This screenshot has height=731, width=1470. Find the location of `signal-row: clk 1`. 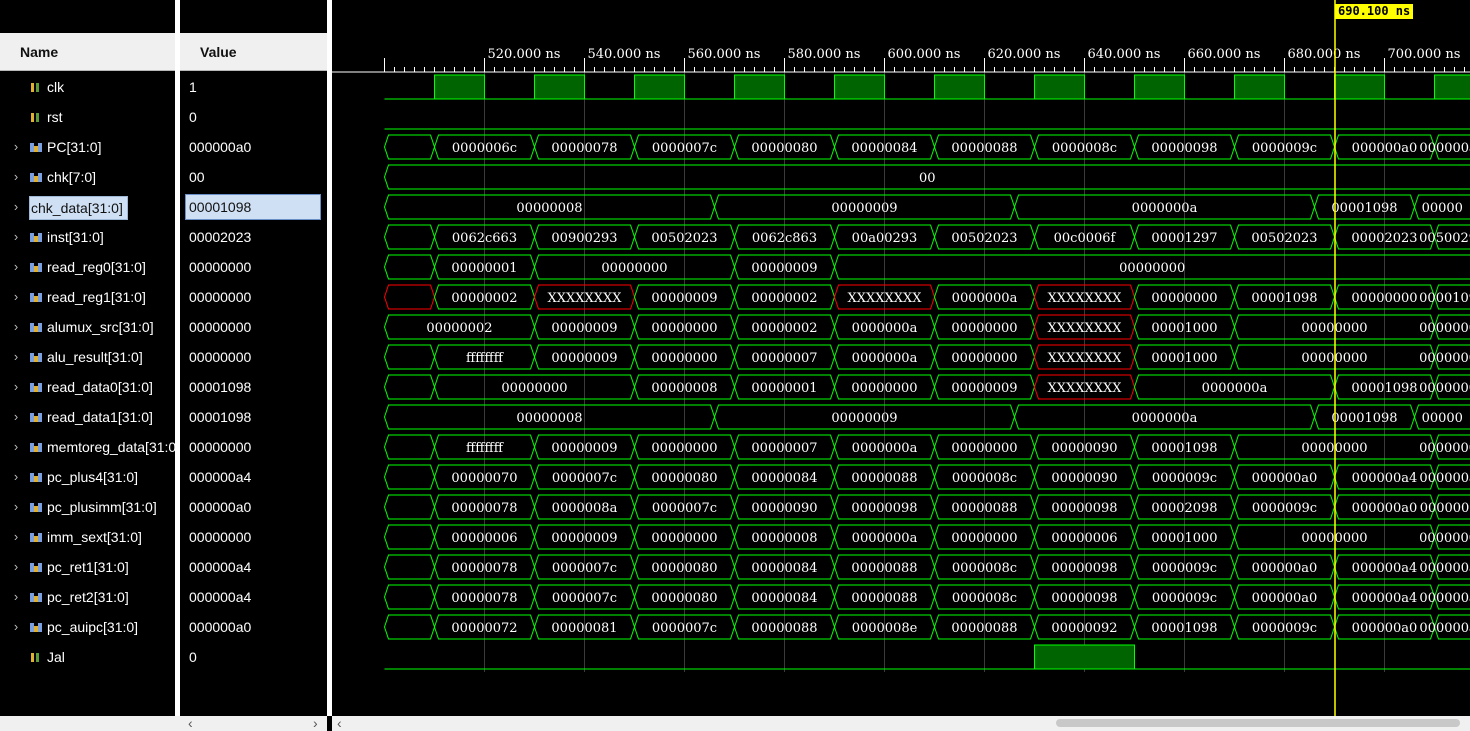

signal-row: clk 1 is located at coordinates (163, 87).